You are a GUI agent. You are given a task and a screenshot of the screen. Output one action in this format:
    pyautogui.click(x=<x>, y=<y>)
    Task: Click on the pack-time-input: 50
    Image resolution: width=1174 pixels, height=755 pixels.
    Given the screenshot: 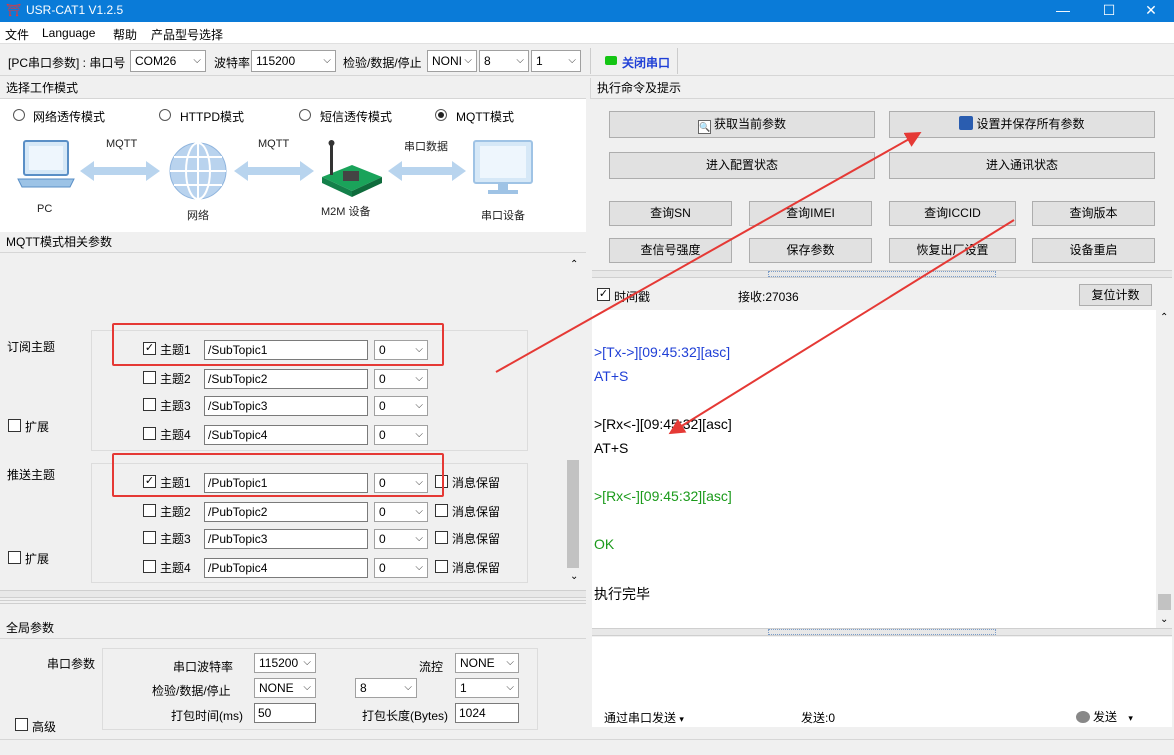 What is the action you would take?
    pyautogui.click(x=285, y=713)
    